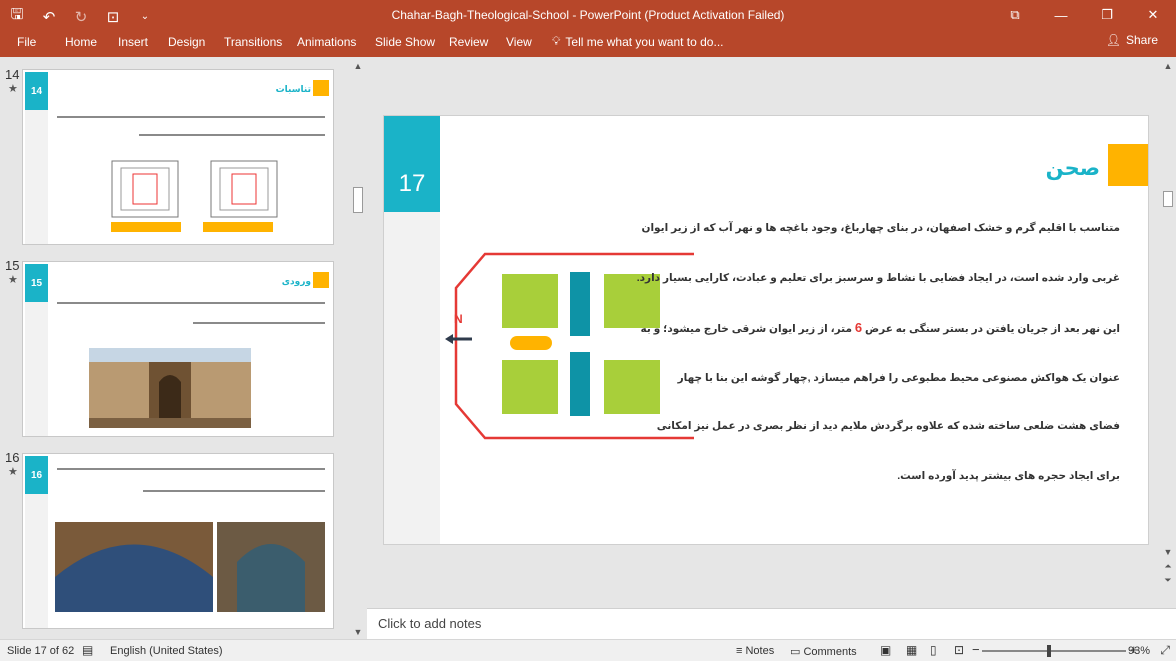 The image size is (1176, 661). I want to click on fit-slide-icon: ⤢, so click(1165, 650).